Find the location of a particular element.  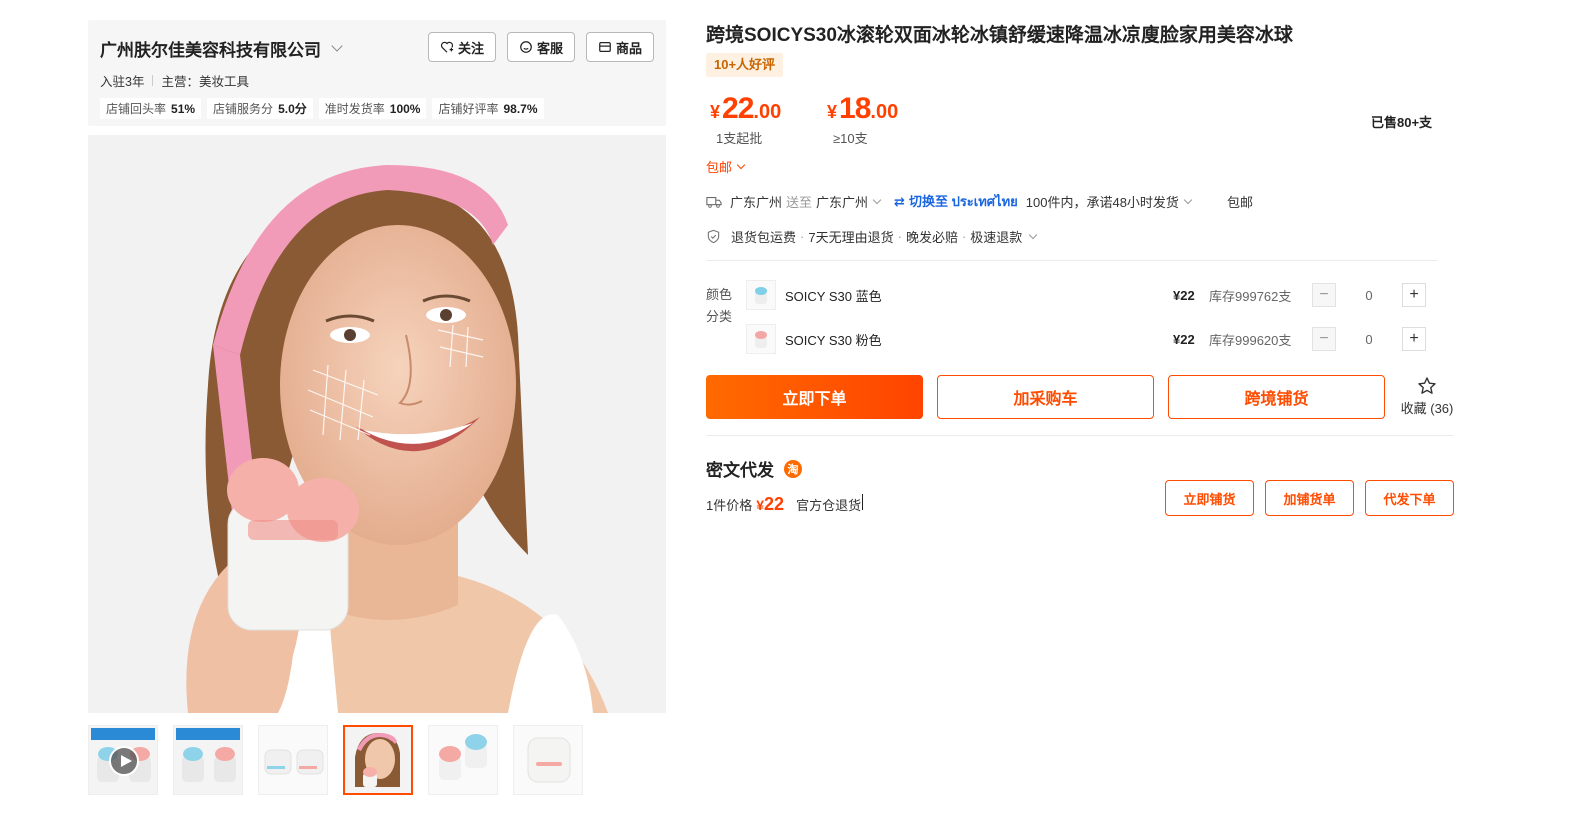

shop-stat: 店铺回头率 51% is located at coordinates (151, 108).